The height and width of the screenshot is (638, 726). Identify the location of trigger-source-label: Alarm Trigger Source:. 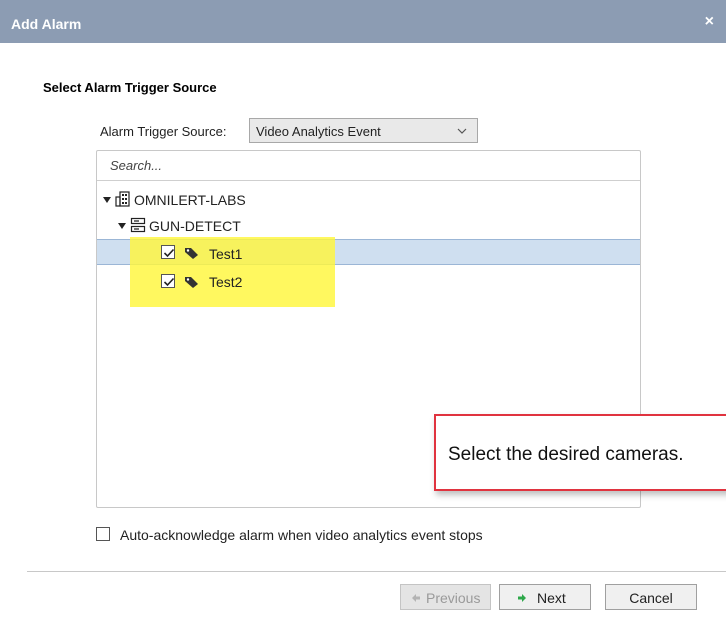
(163, 131).